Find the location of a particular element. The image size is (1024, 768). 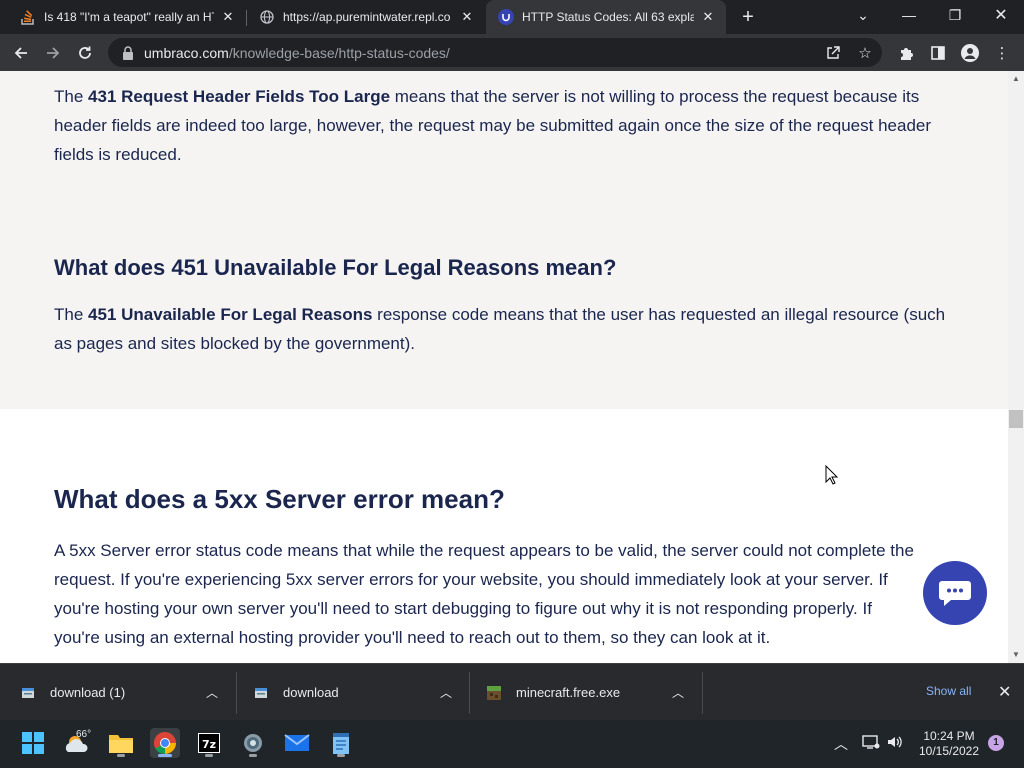

clock-date: 10/15/2022 is located at coordinates (949, 751).